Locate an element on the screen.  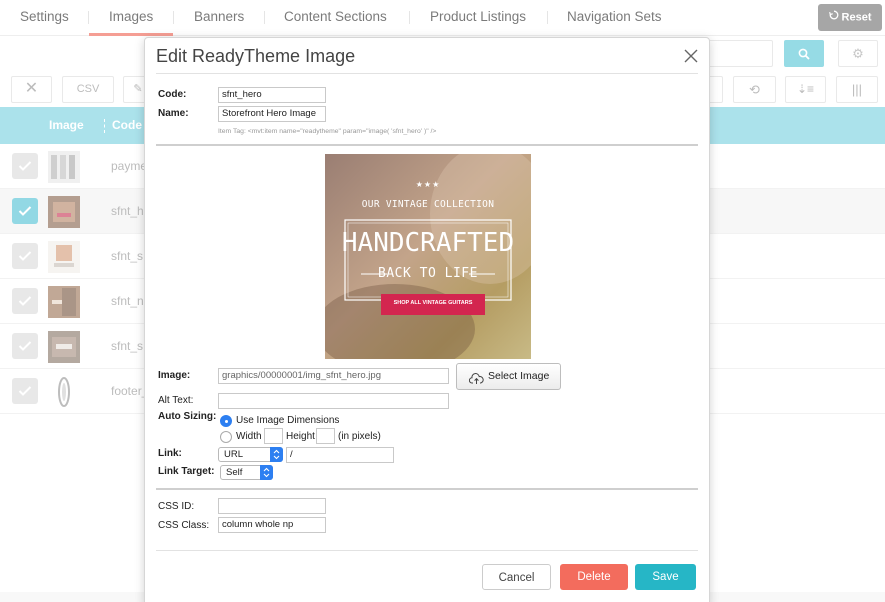
name-label: Name: is located at coordinates (173, 113).